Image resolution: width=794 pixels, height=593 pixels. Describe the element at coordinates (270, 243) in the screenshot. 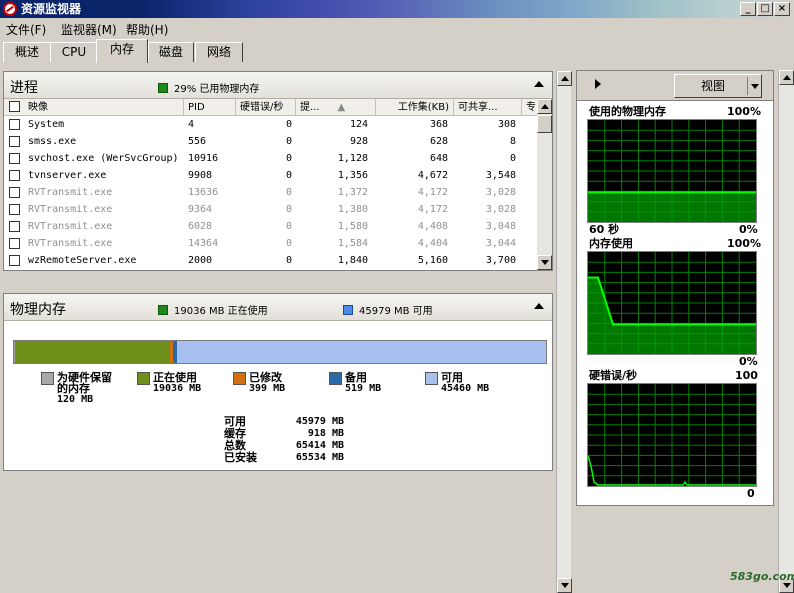

I see `process-row: RVTransmit.exe 14364 0 1,584 4,404 3,044` at that location.